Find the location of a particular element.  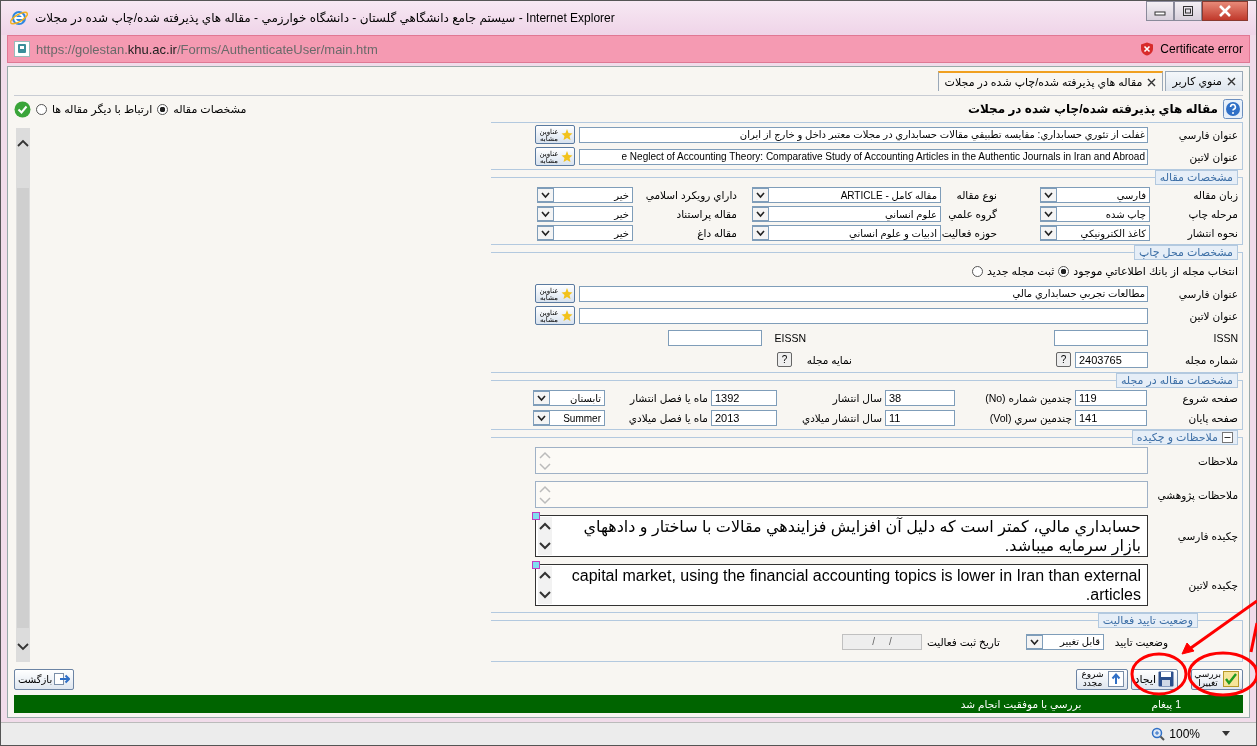

field-label: تاريخ ثبت فعاليت is located at coordinates (963, 641).